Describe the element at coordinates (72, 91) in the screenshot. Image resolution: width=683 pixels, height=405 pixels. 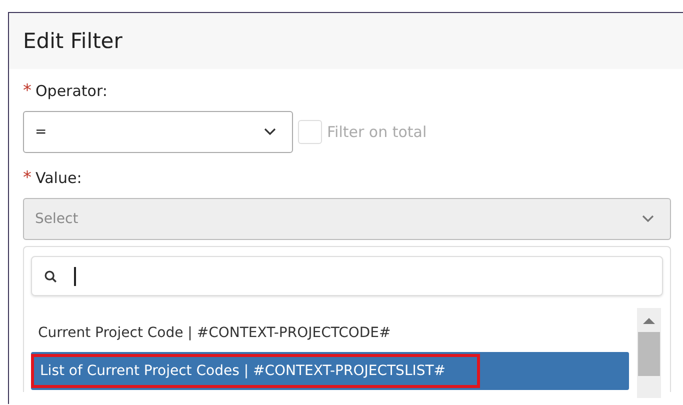
I see `field-label: Operator:` at that location.